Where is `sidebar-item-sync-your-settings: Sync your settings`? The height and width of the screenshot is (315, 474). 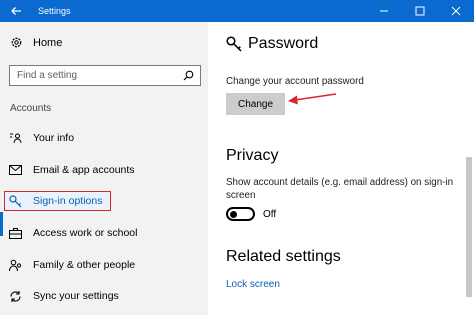 sidebar-item-sync-your-settings: Sync your settings is located at coordinates (63, 296).